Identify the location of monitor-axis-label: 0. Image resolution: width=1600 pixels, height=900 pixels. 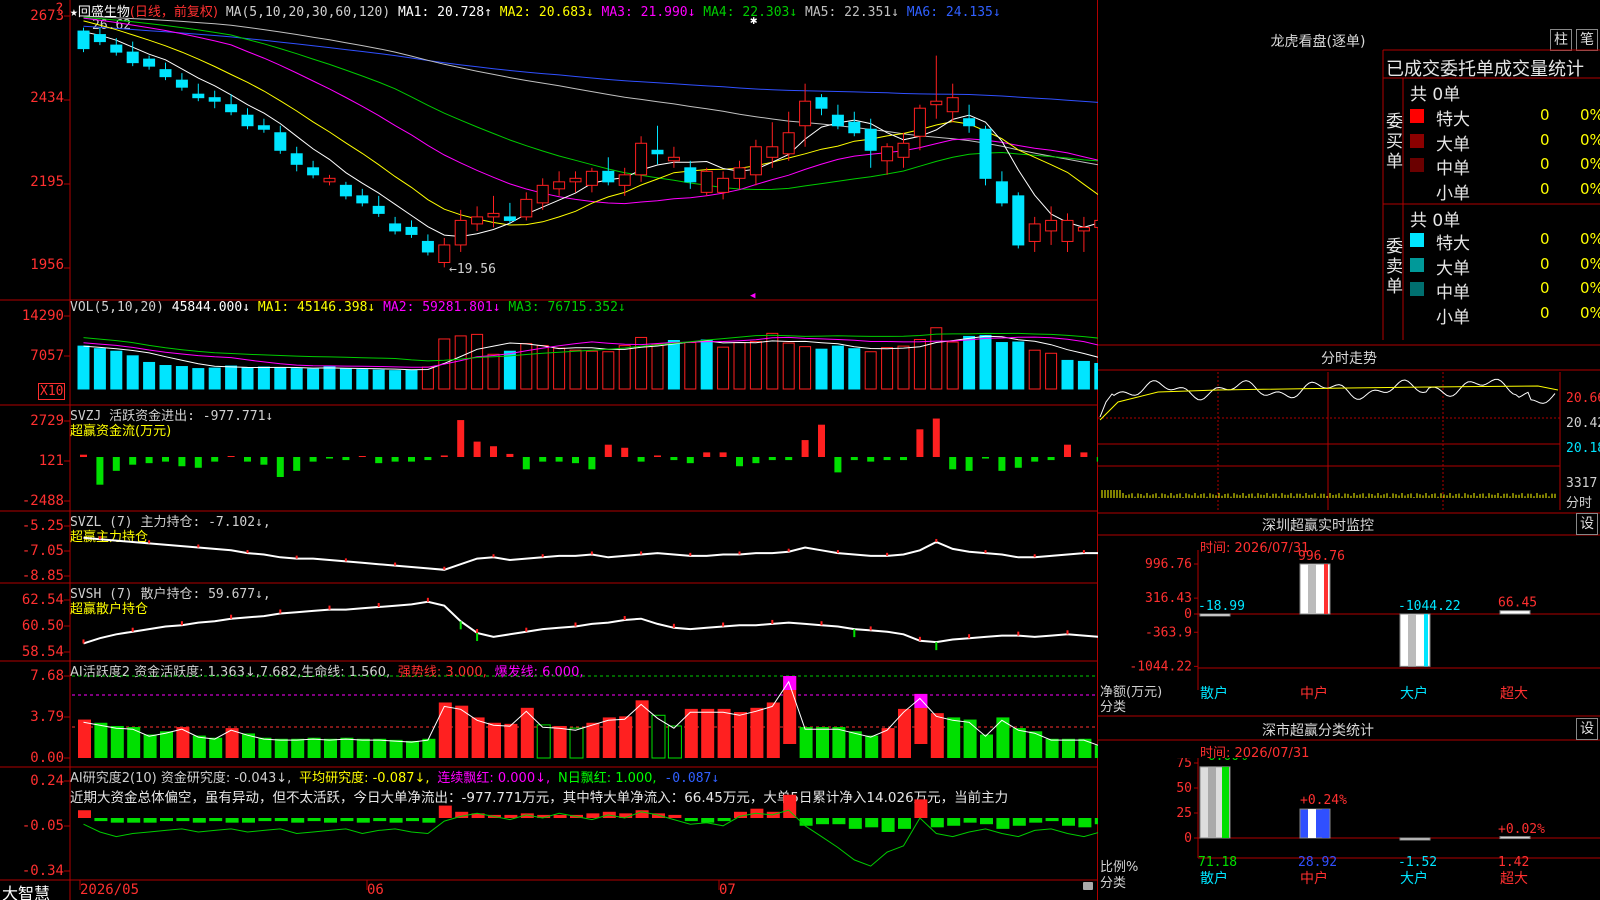
(1188, 614).